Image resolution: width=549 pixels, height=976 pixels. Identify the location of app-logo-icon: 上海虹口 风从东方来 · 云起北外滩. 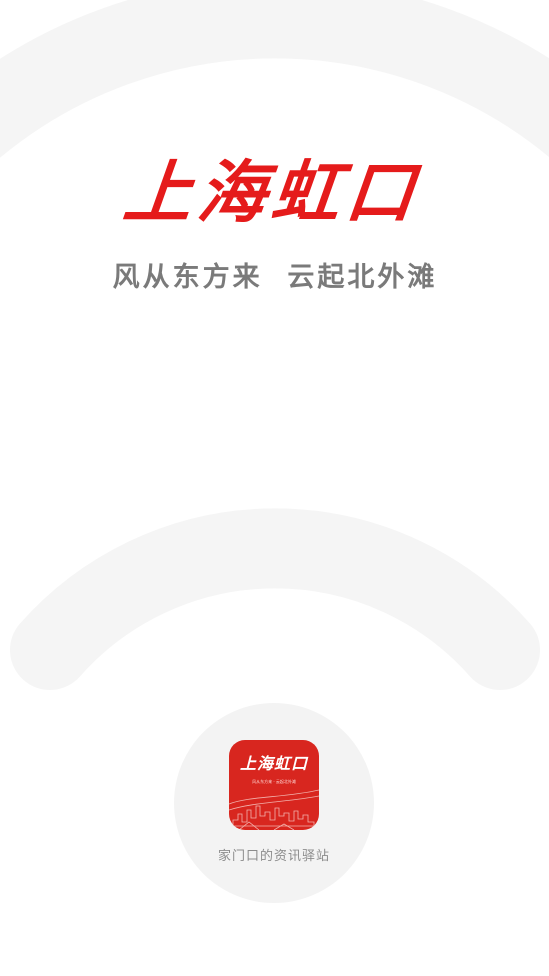
(274, 785).